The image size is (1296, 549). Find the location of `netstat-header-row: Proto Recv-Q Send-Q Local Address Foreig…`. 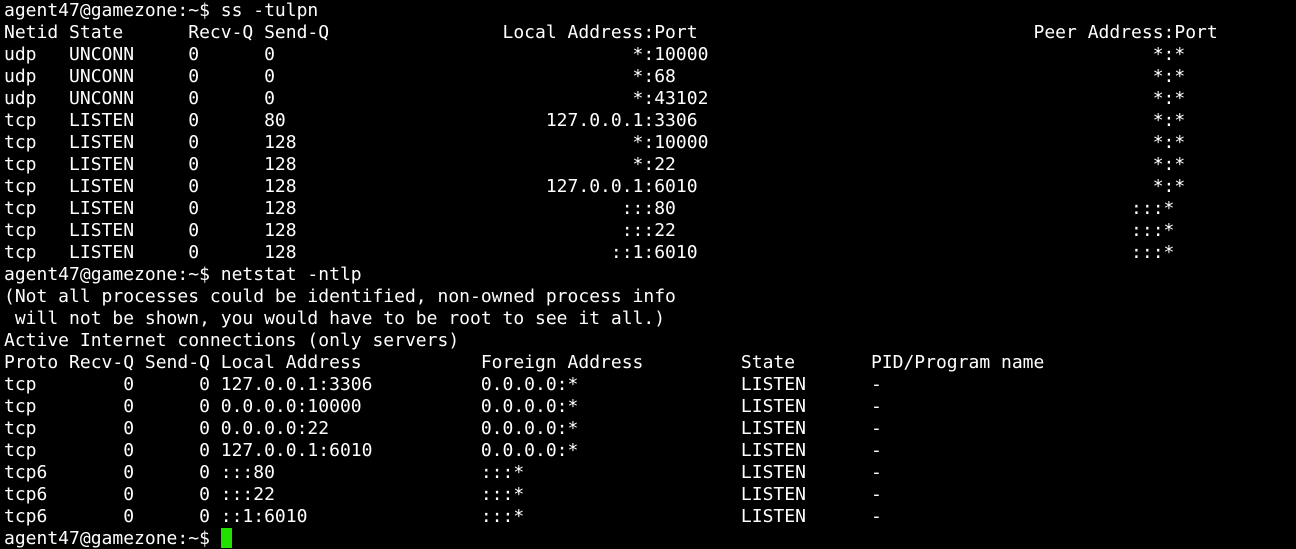

netstat-header-row: Proto Recv-Q Send-Q Local Address Foreig… is located at coordinates (524, 362).